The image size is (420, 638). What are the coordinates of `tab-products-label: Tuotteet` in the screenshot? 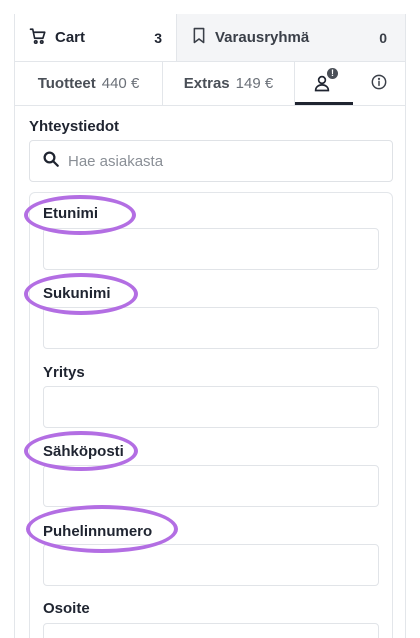 It's located at (66, 83).